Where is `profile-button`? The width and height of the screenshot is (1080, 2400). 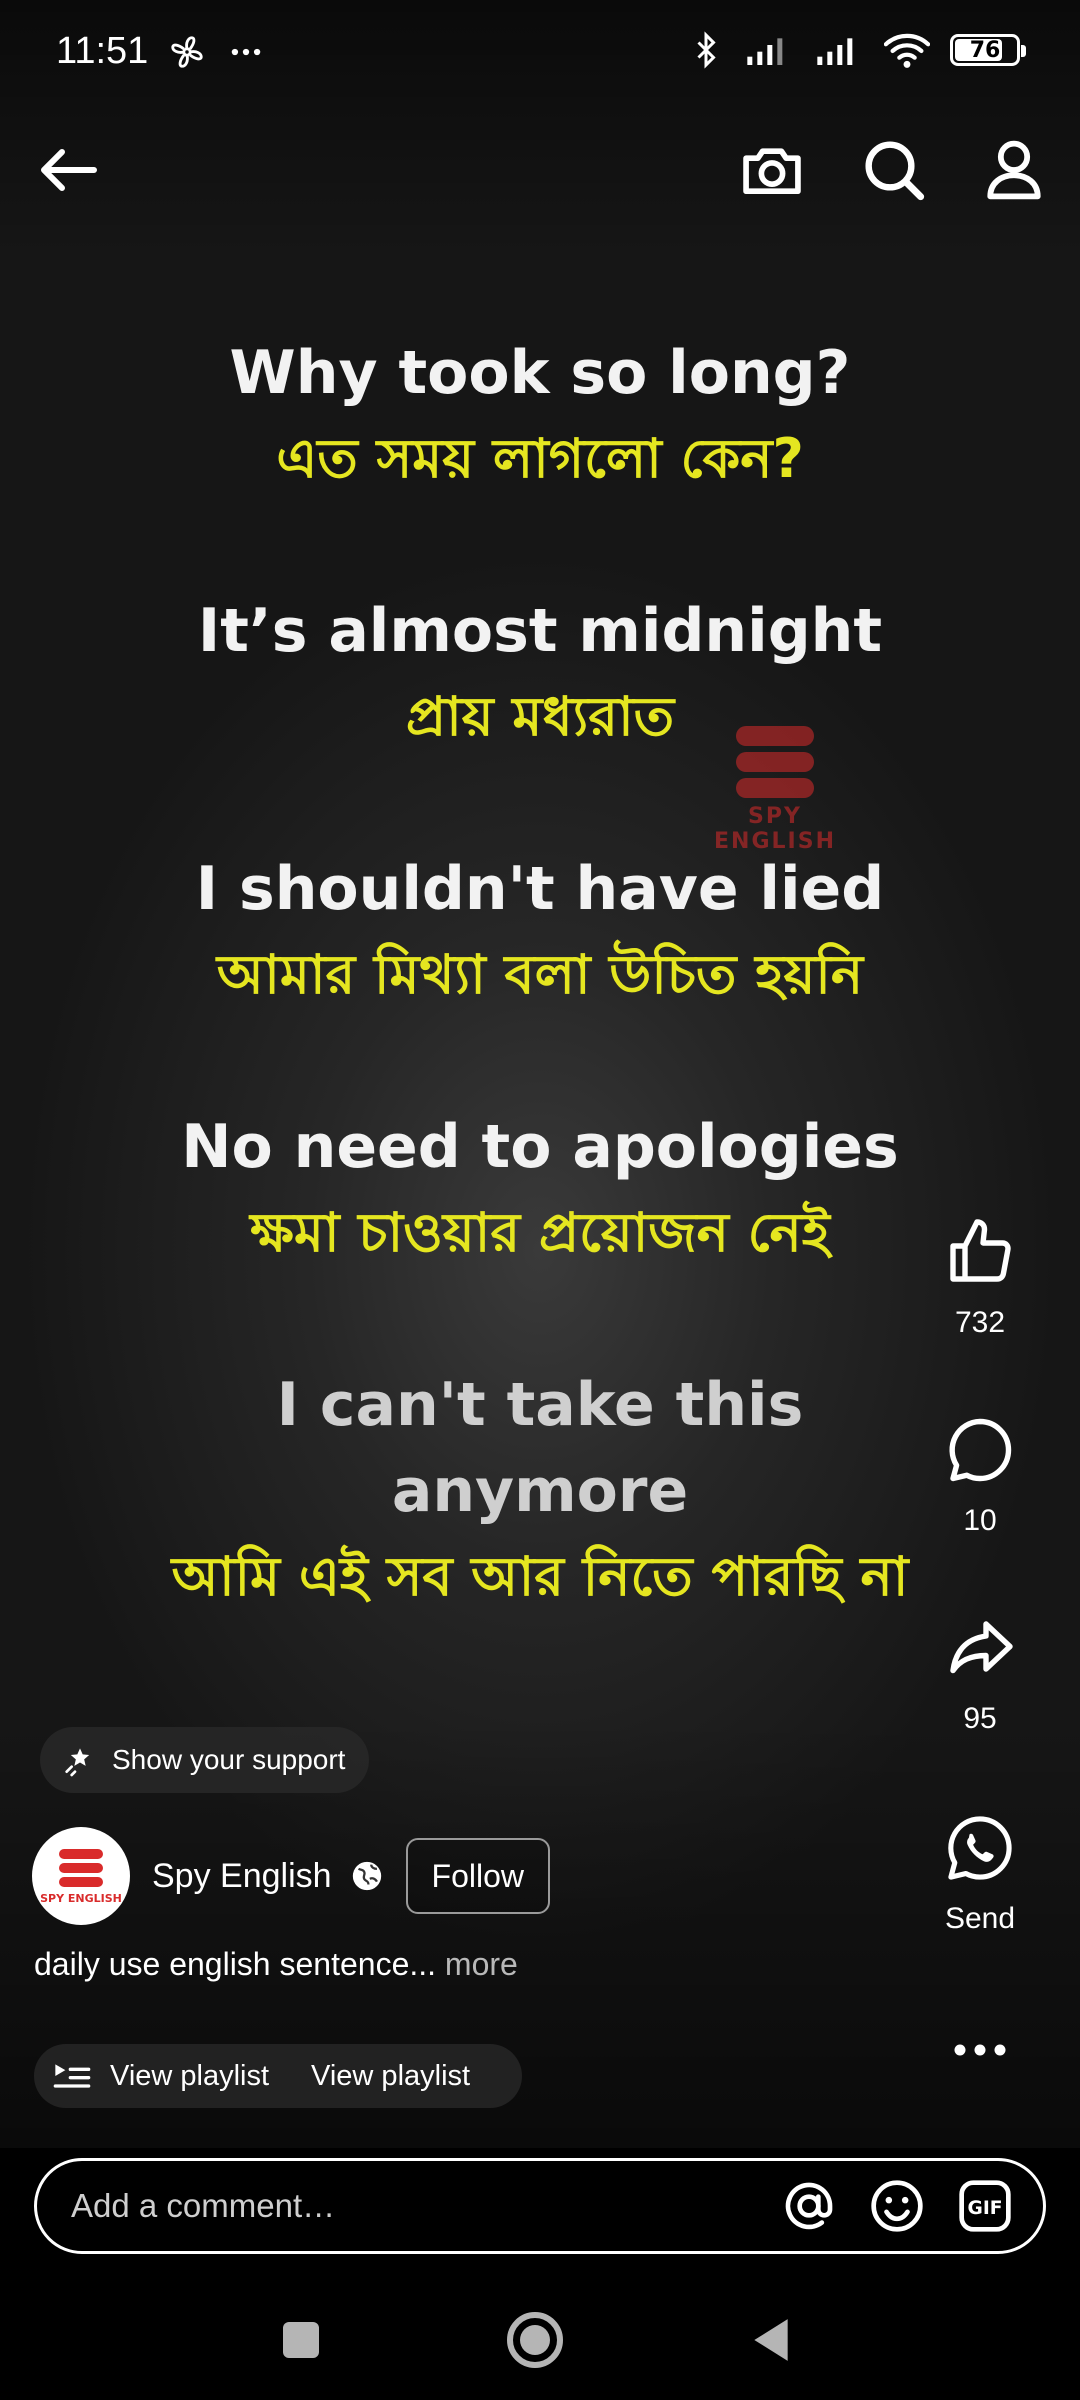
profile-button is located at coordinates (1014, 170).